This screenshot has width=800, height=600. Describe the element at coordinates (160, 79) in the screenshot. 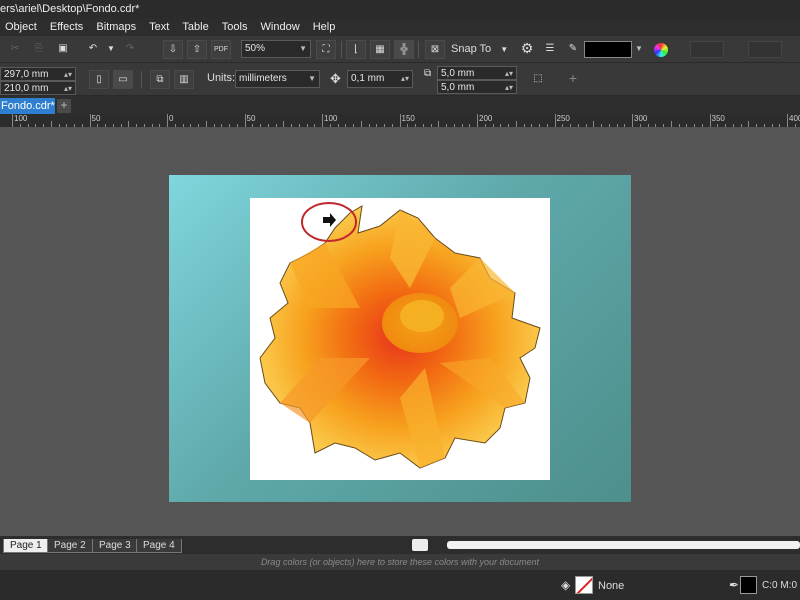

I see `all-pages-icon: ⧉` at that location.